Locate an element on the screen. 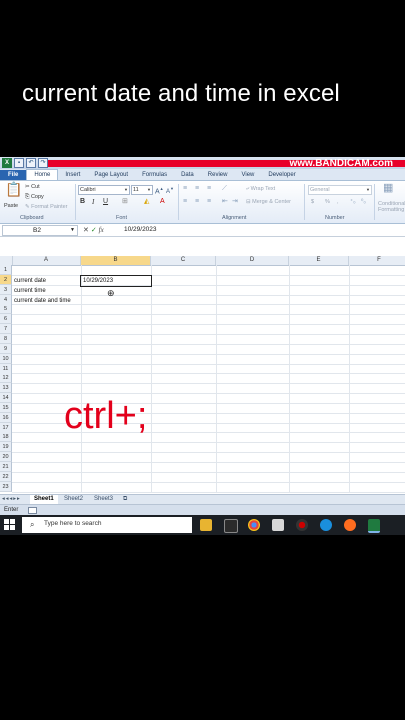  conditional-formatting-button: Conditional Formatting is located at coordinates (391, 207).